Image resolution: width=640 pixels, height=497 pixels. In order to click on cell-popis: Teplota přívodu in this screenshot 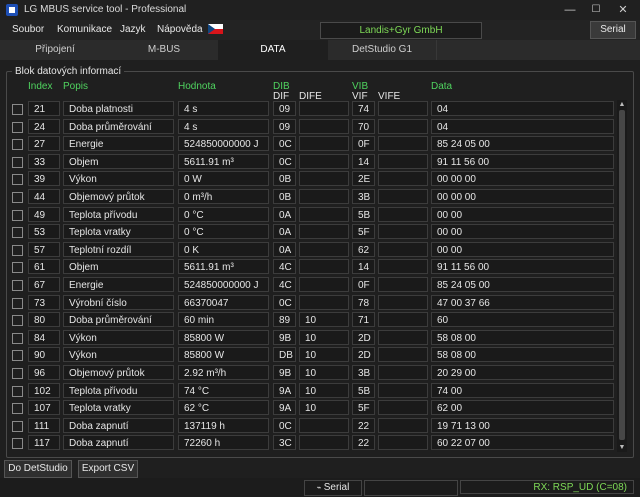, I will do `click(118, 214)`.